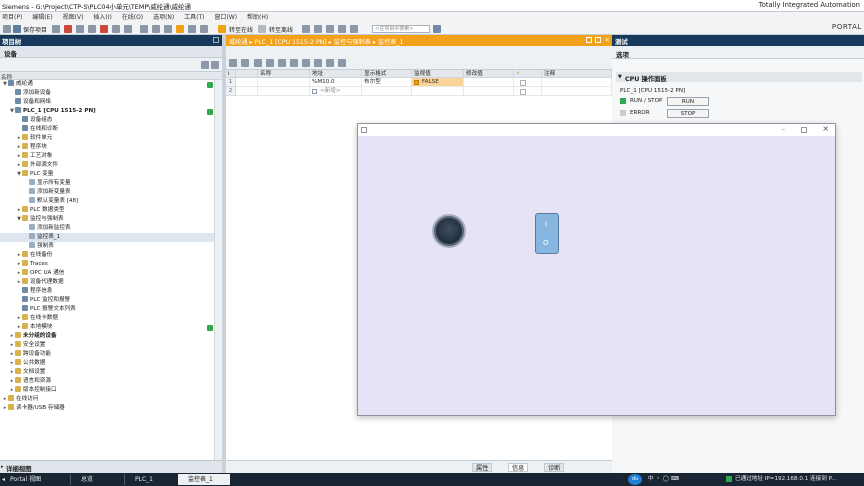 This screenshot has width=864, height=486. Describe the element at coordinates (107, 345) in the screenshot. I see `tree-item: ▸ 安全设置` at that location.